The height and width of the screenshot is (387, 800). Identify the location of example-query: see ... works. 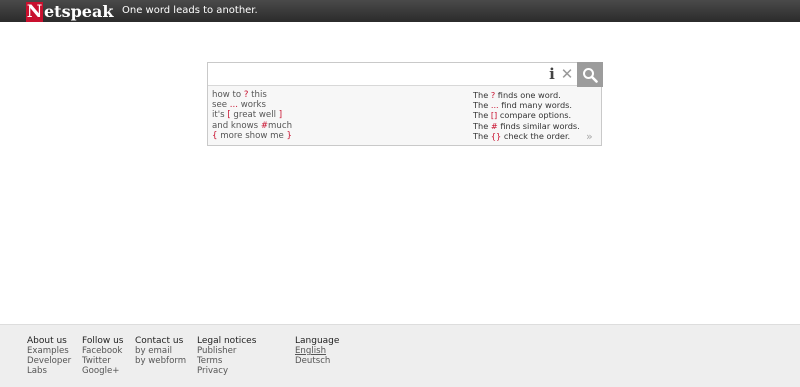
(239, 105).